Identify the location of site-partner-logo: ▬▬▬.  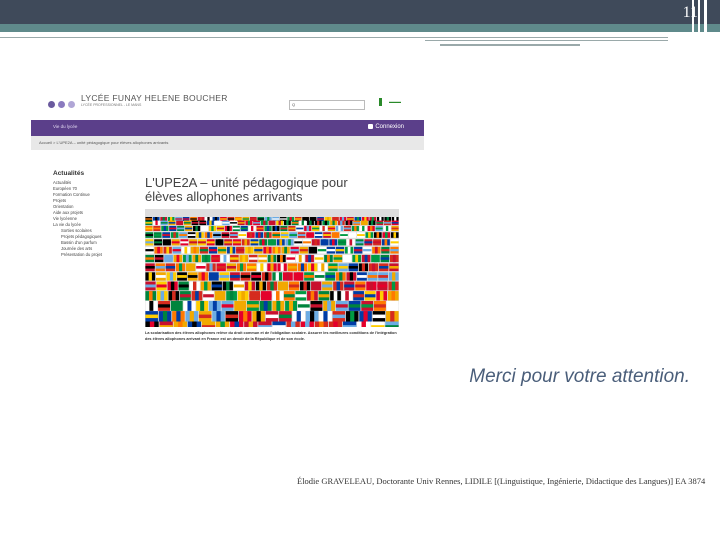
(390, 102).